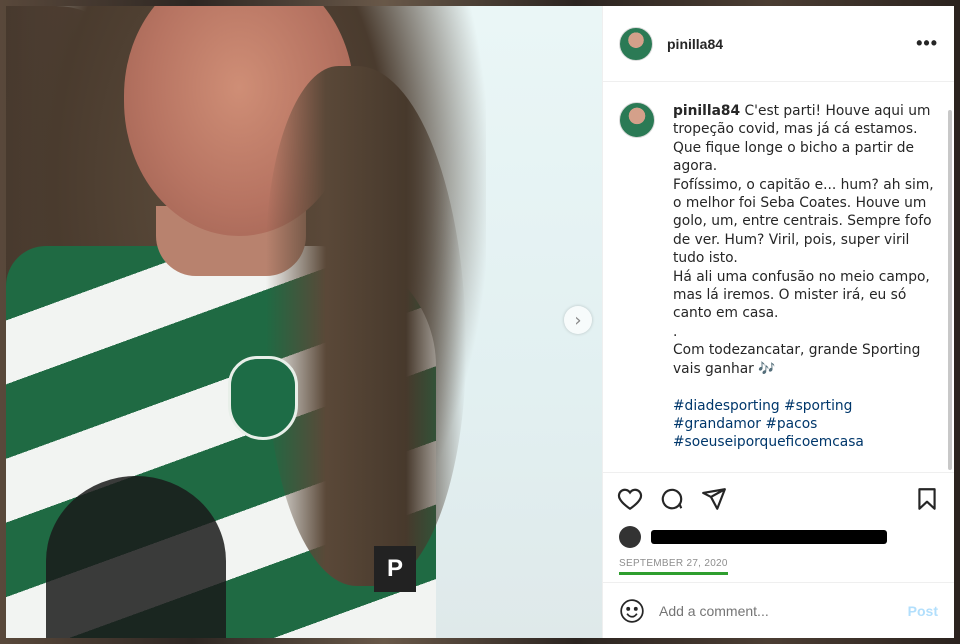 Image resolution: width=960 pixels, height=644 pixels. Describe the element at coordinates (778, 566) in the screenshot. I see `post-date: SEPTEMBER 27, 2020` at that location.